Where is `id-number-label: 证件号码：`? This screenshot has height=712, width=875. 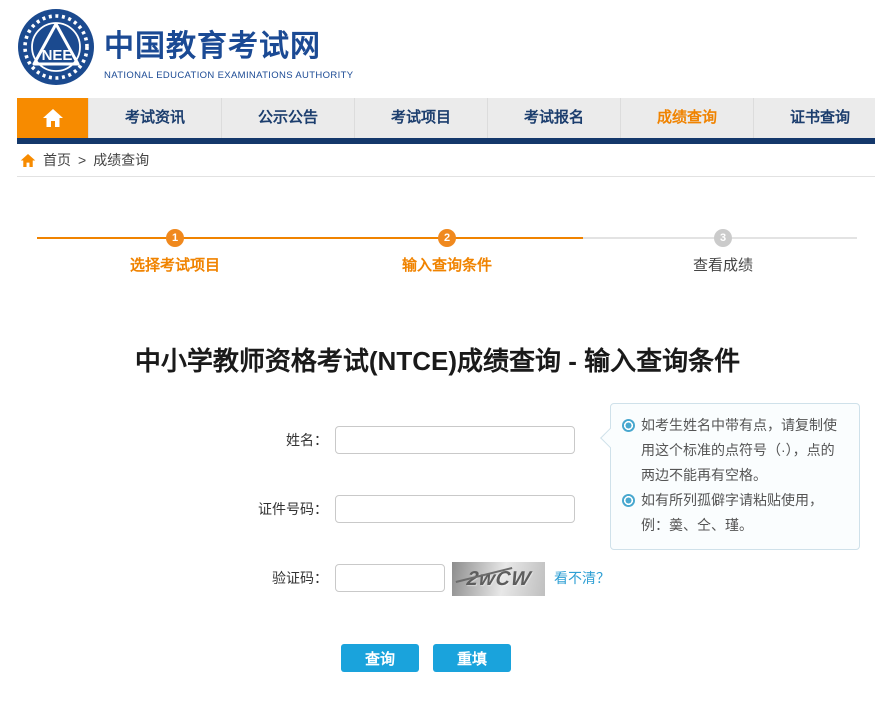 id-number-label: 证件号码： is located at coordinates (293, 509).